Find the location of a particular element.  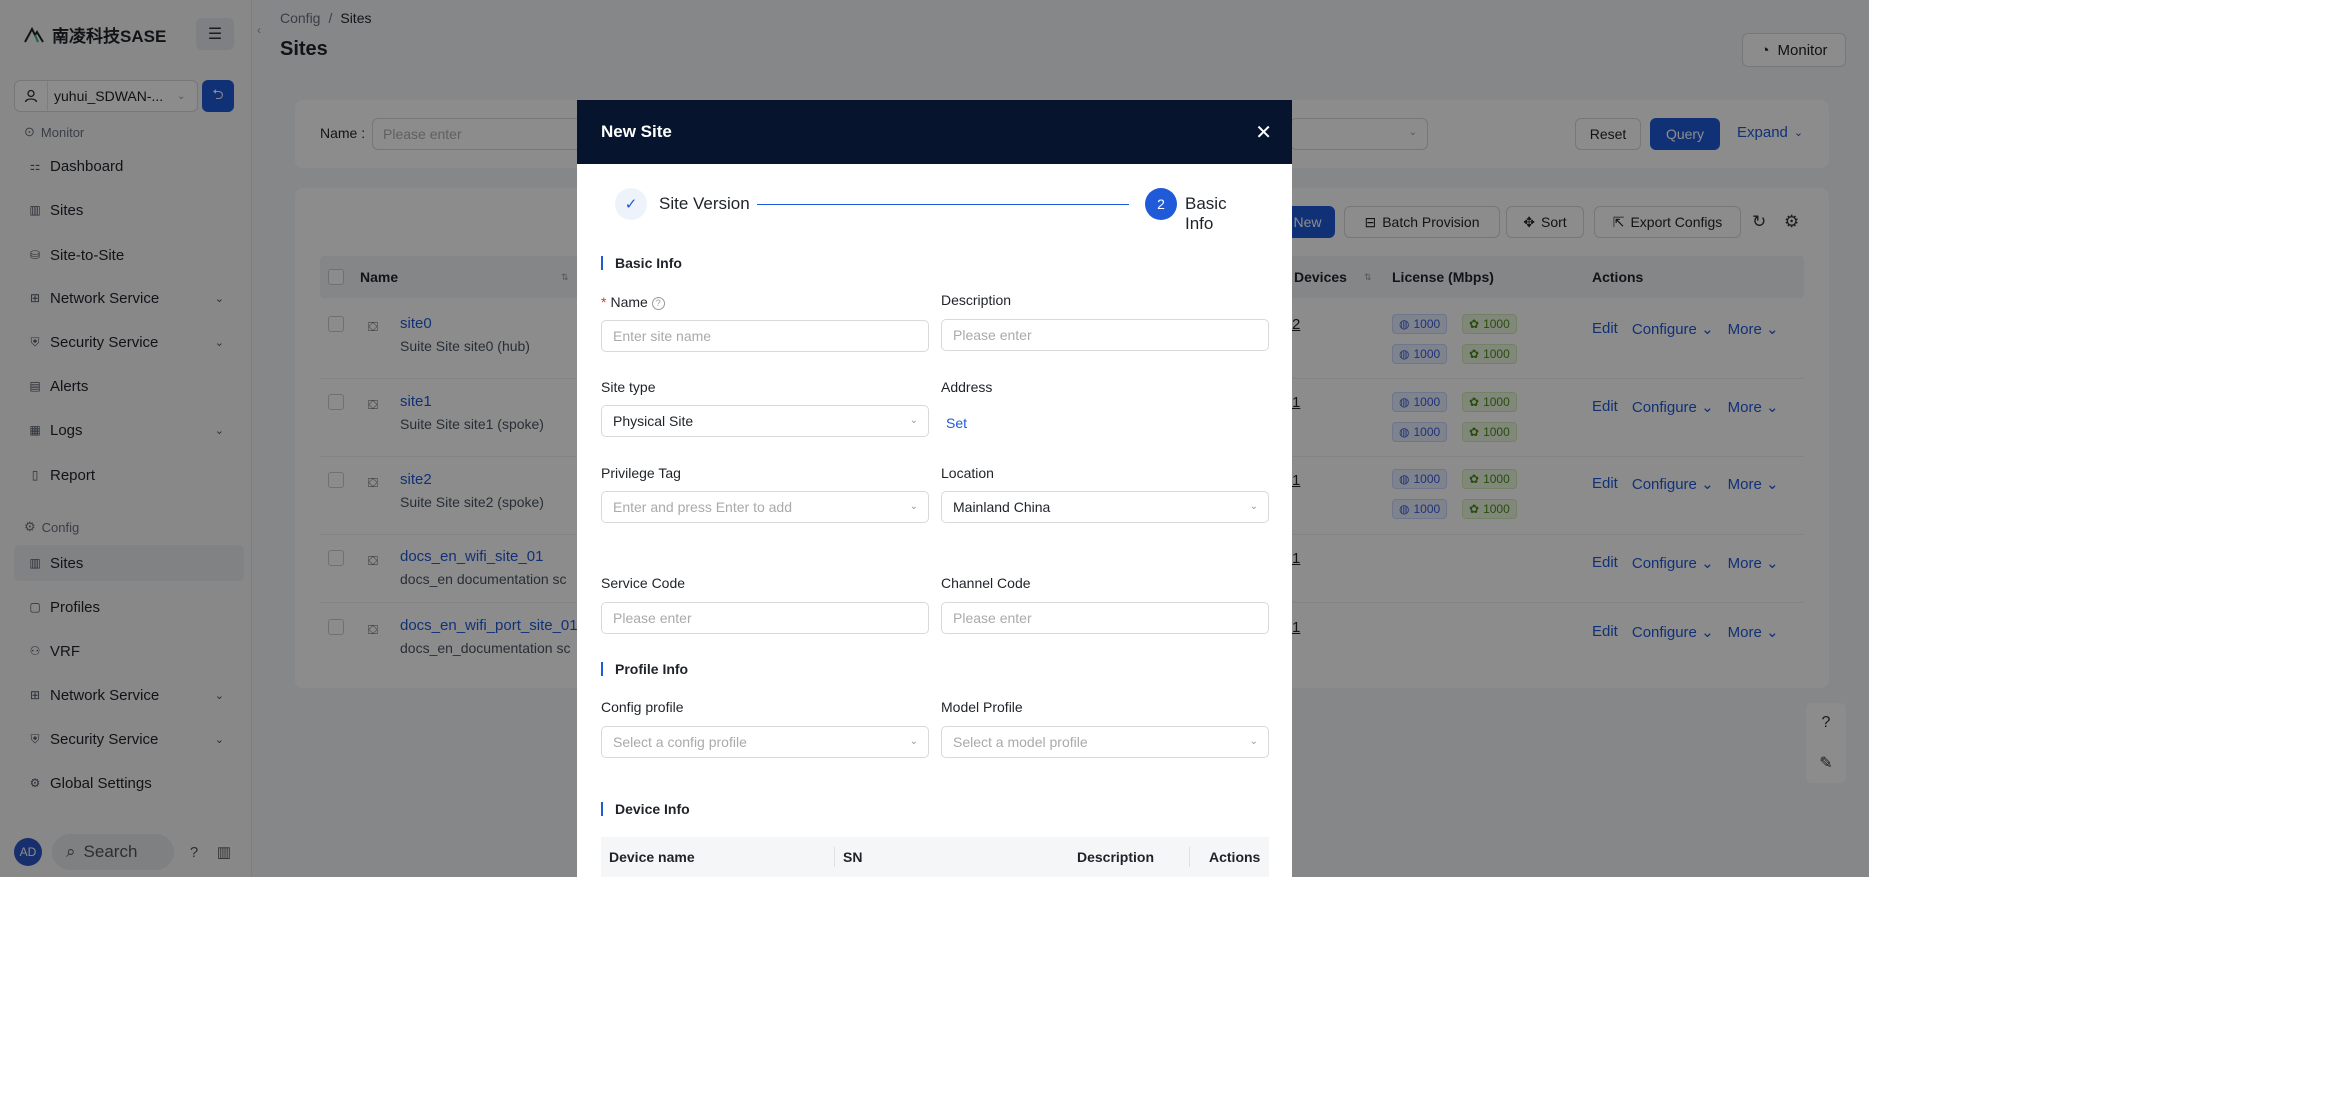

location-select: Mainland China ⌄ is located at coordinates (1105, 507).